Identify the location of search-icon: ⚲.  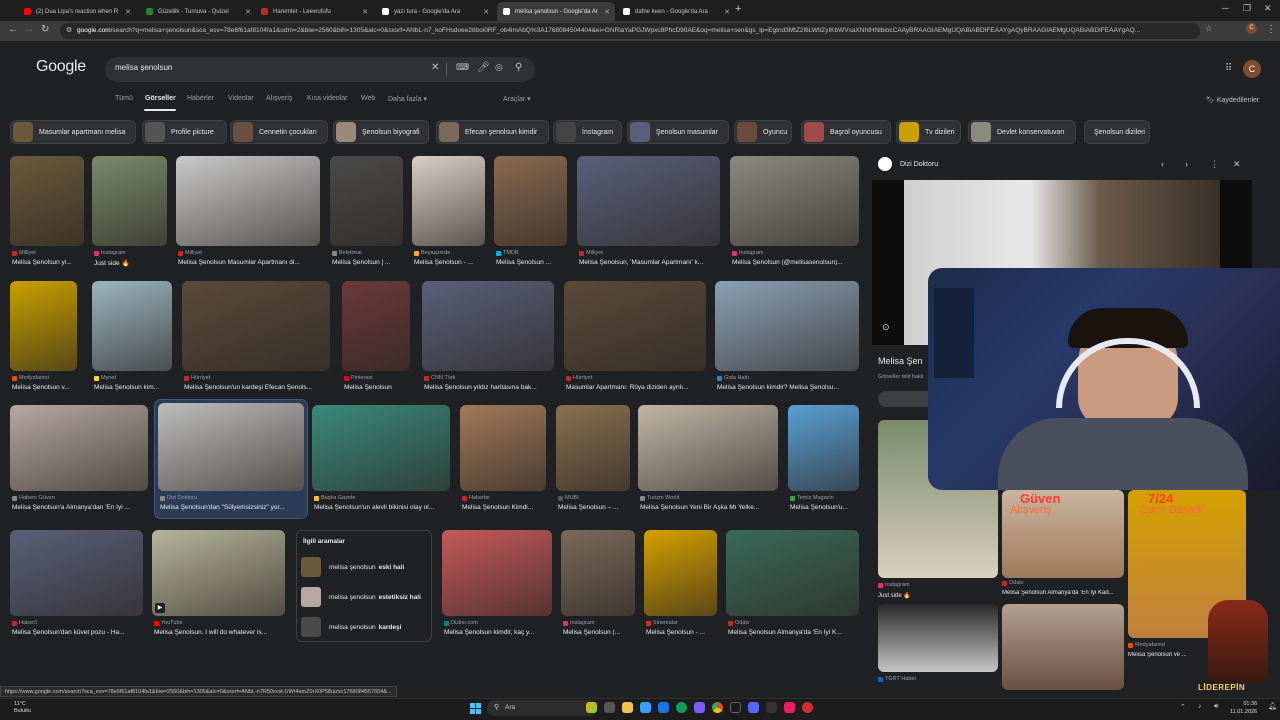
(518, 67).